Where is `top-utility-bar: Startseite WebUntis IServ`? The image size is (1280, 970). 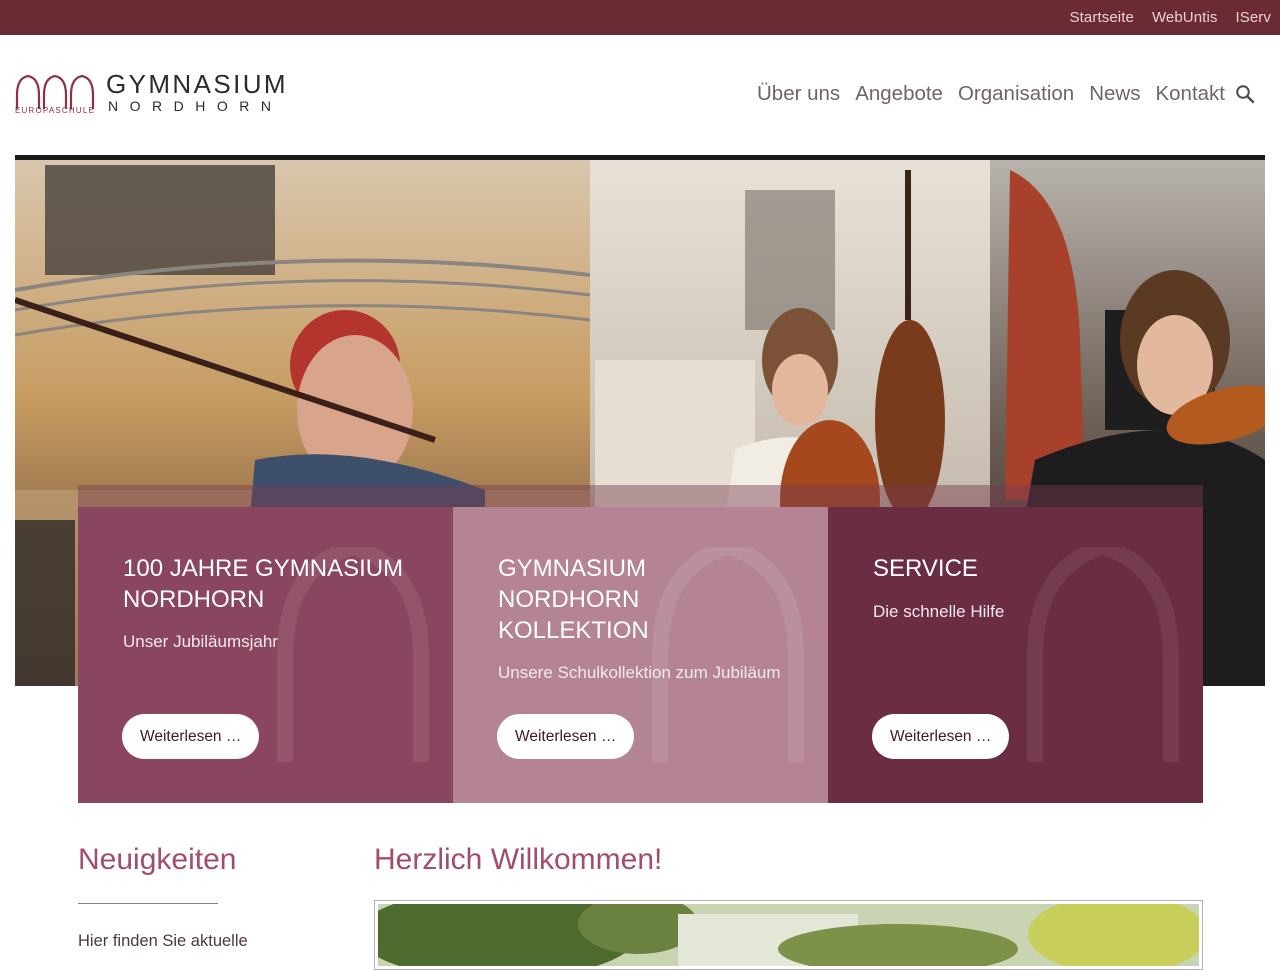
top-utility-bar: Startseite WebUntis IServ is located at coordinates (640, 17).